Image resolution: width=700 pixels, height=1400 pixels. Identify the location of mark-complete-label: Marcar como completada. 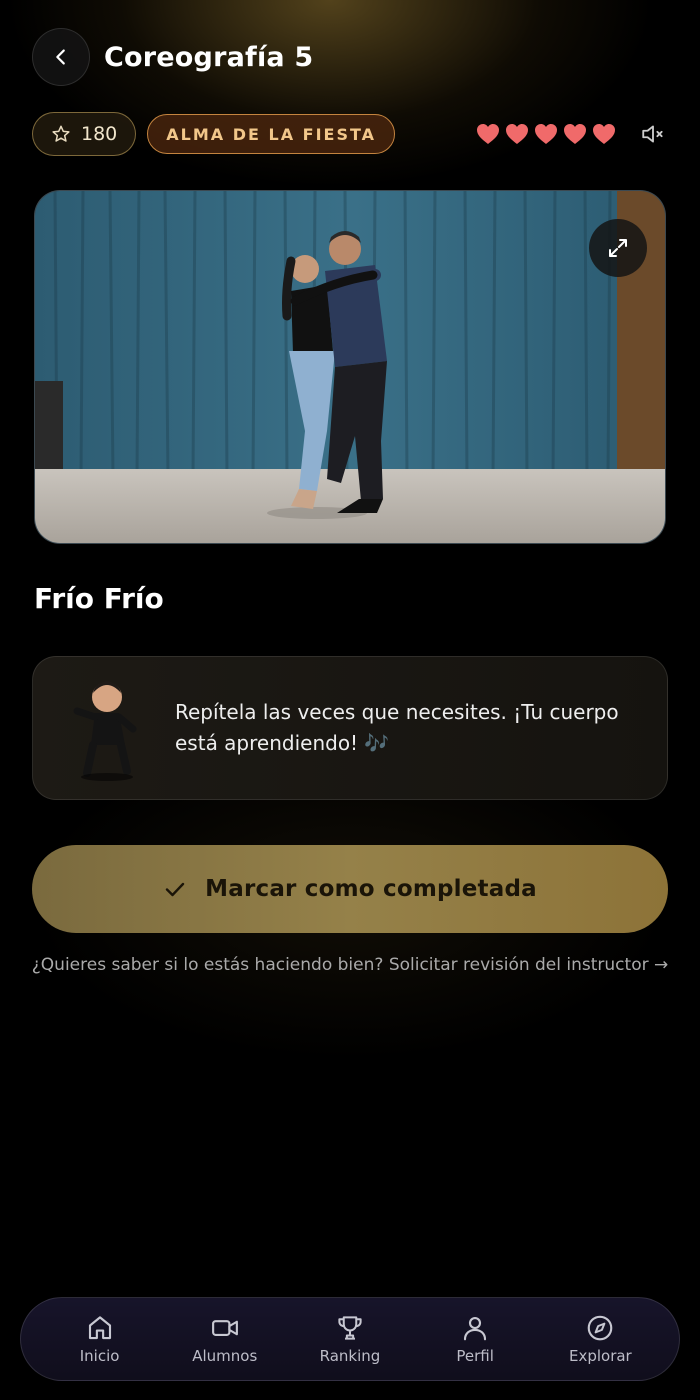
(371, 889).